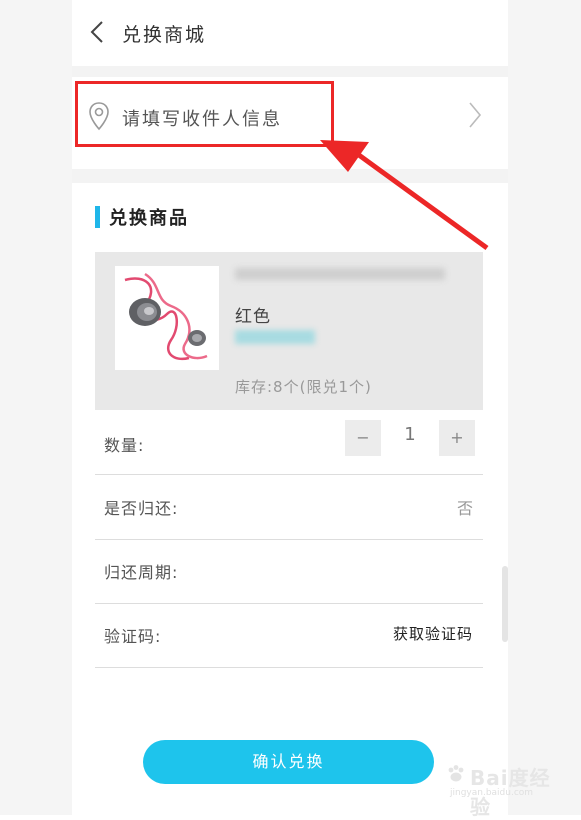  What do you see at coordinates (97, 217) in the screenshot?
I see `section-title-bar` at bounding box center [97, 217].